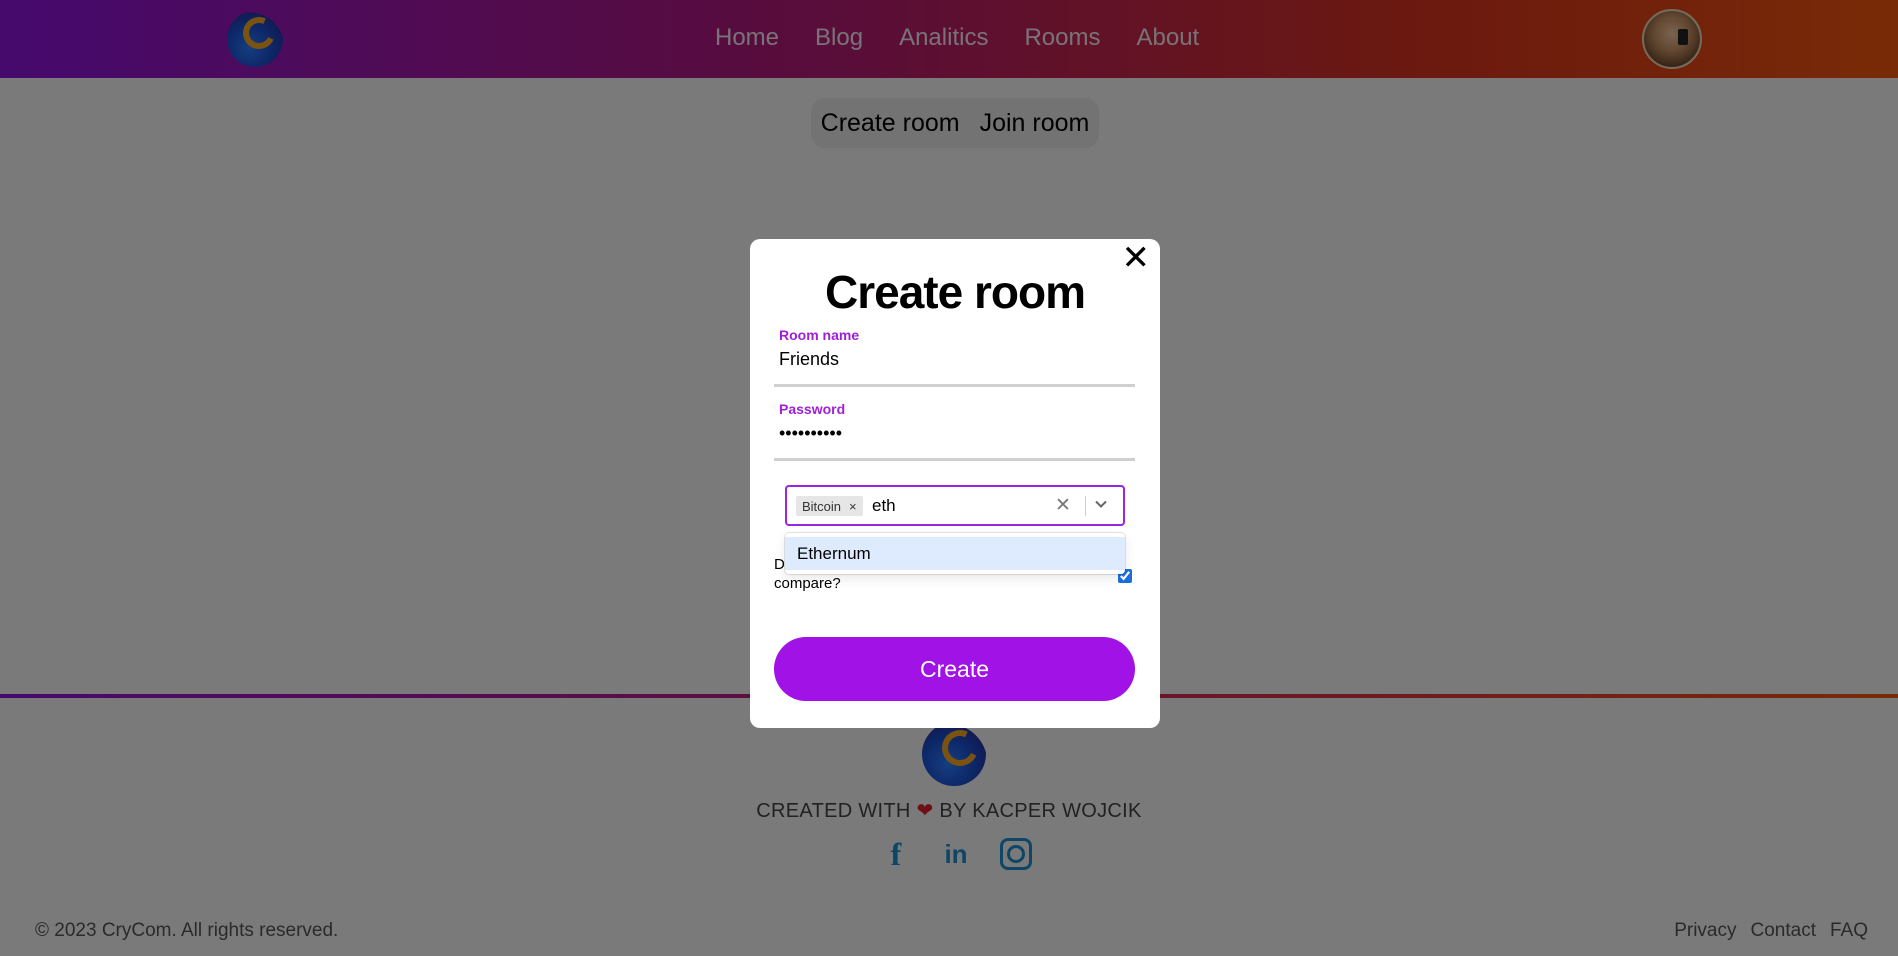 The width and height of the screenshot is (1898, 956). What do you see at coordinates (949, 433) in the screenshot?
I see `password-input` at bounding box center [949, 433].